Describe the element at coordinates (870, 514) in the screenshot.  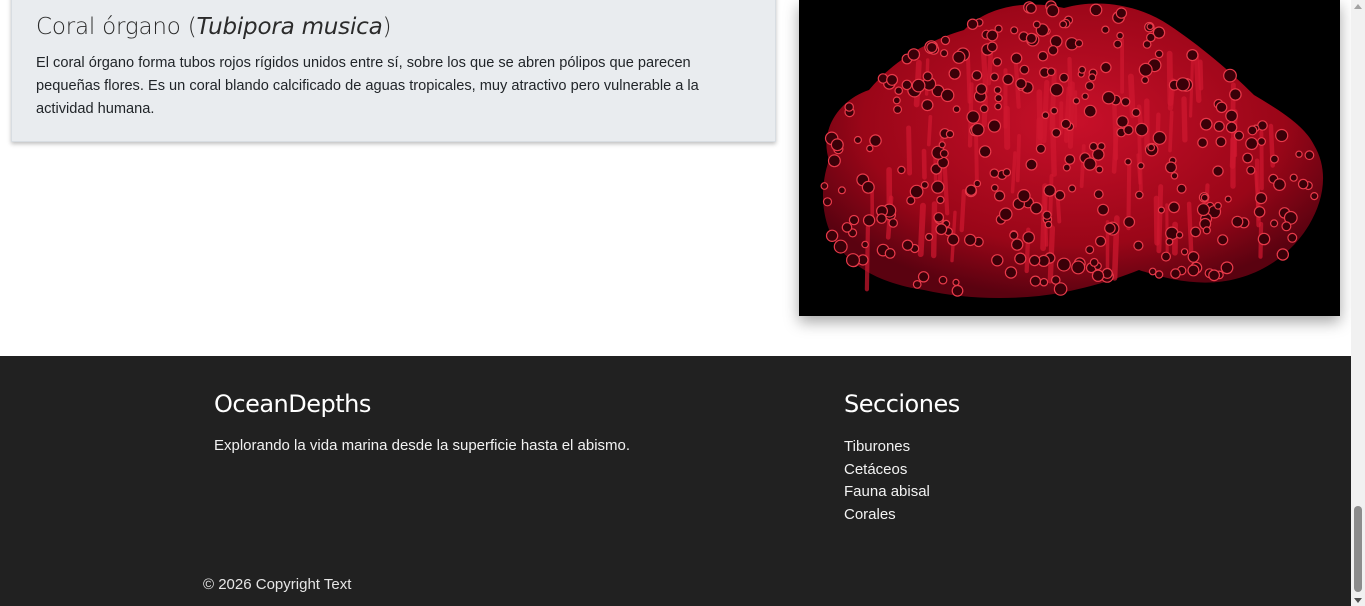
I see `footer-link-corales: Corales` at that location.